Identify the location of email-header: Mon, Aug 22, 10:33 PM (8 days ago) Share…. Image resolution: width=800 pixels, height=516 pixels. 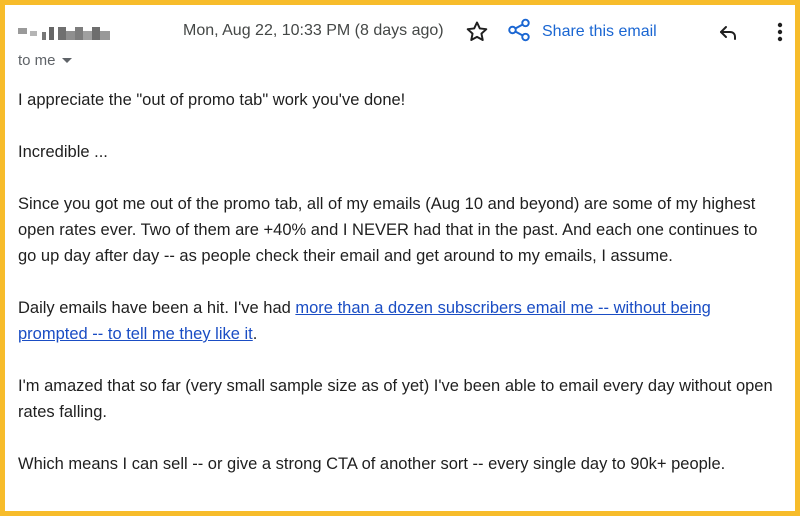
(400, 40).